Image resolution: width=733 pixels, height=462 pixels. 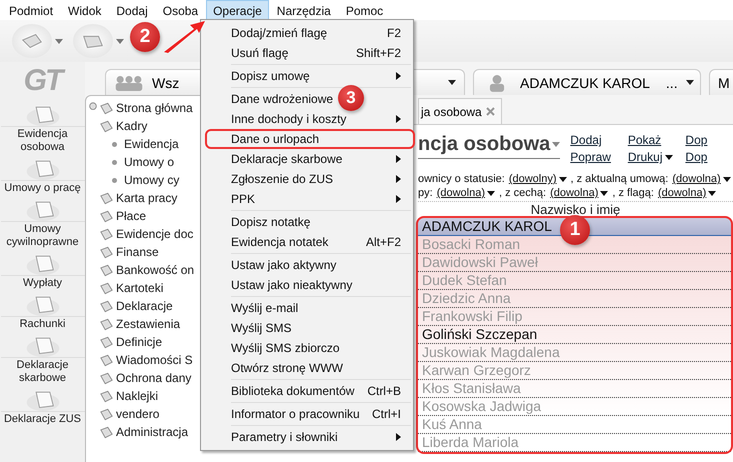 What do you see at coordinates (652, 140) in the screenshot?
I see `link: Pokaż` at bounding box center [652, 140].